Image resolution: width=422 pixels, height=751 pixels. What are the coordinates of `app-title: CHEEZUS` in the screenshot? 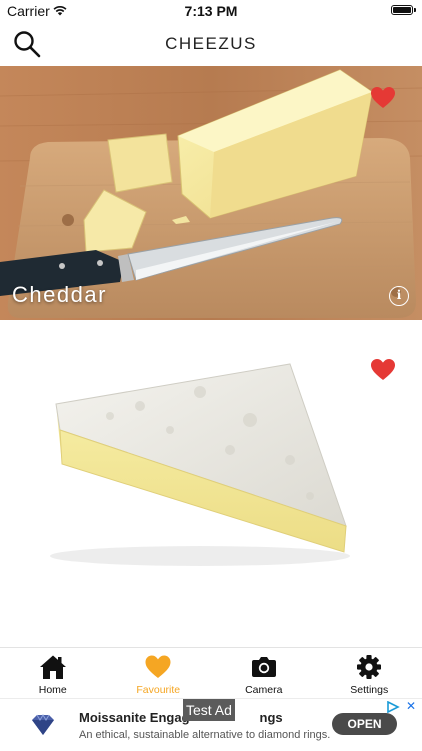 It's located at (211, 44).